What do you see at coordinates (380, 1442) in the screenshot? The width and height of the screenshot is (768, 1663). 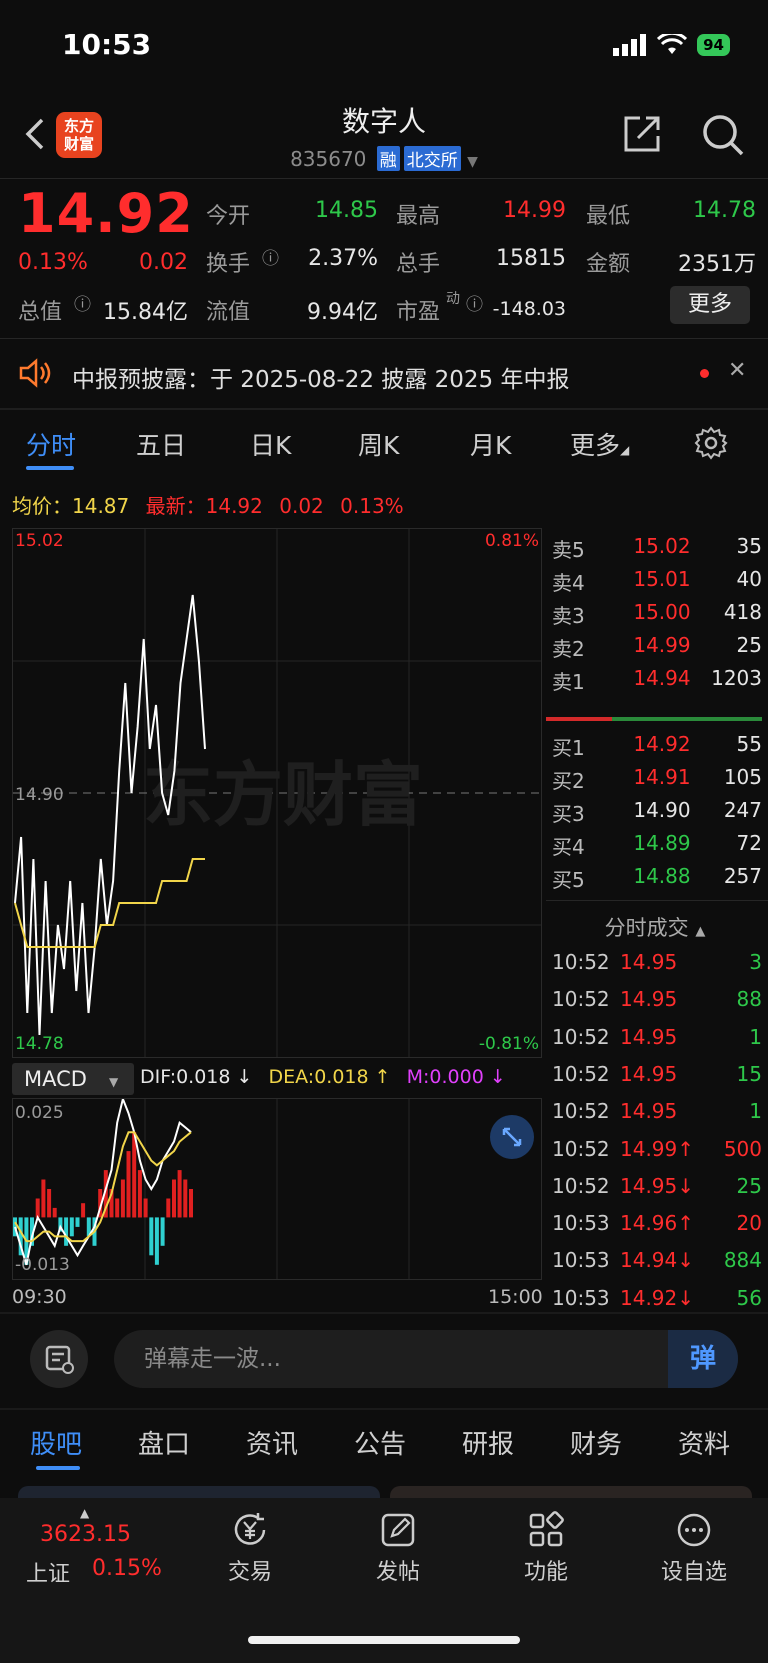 I see `btab-announcements: 公告` at bounding box center [380, 1442].